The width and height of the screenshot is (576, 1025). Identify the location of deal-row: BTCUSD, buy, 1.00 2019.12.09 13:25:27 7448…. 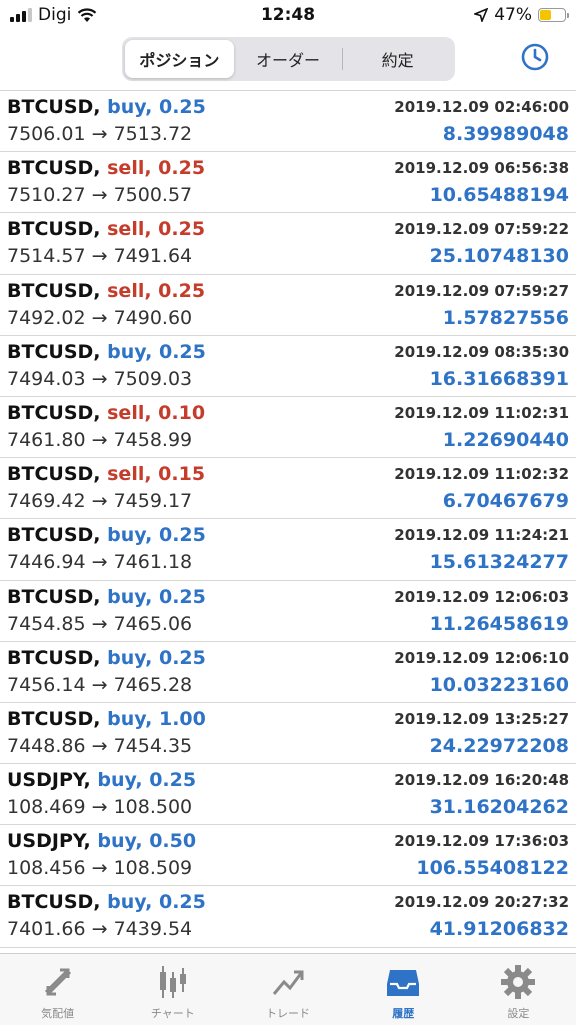
(288, 734).